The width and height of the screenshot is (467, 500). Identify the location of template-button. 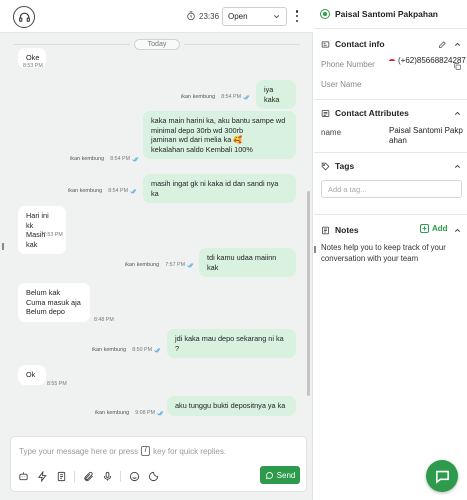
(61, 476).